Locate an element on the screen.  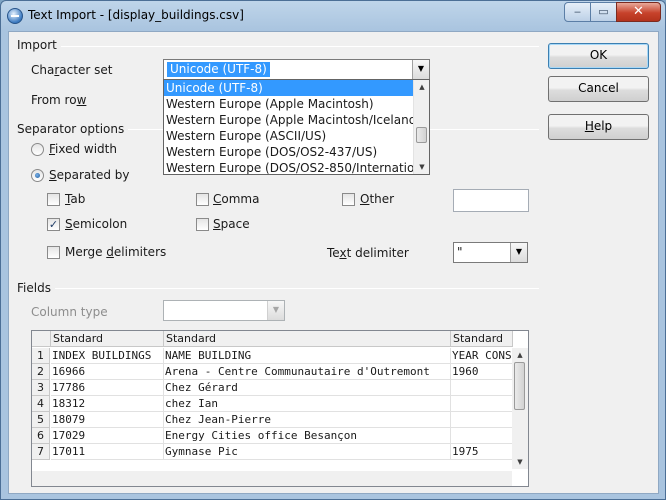
dropdown-option: Western Europe (Apple Macintosh) is located at coordinates (289, 104).